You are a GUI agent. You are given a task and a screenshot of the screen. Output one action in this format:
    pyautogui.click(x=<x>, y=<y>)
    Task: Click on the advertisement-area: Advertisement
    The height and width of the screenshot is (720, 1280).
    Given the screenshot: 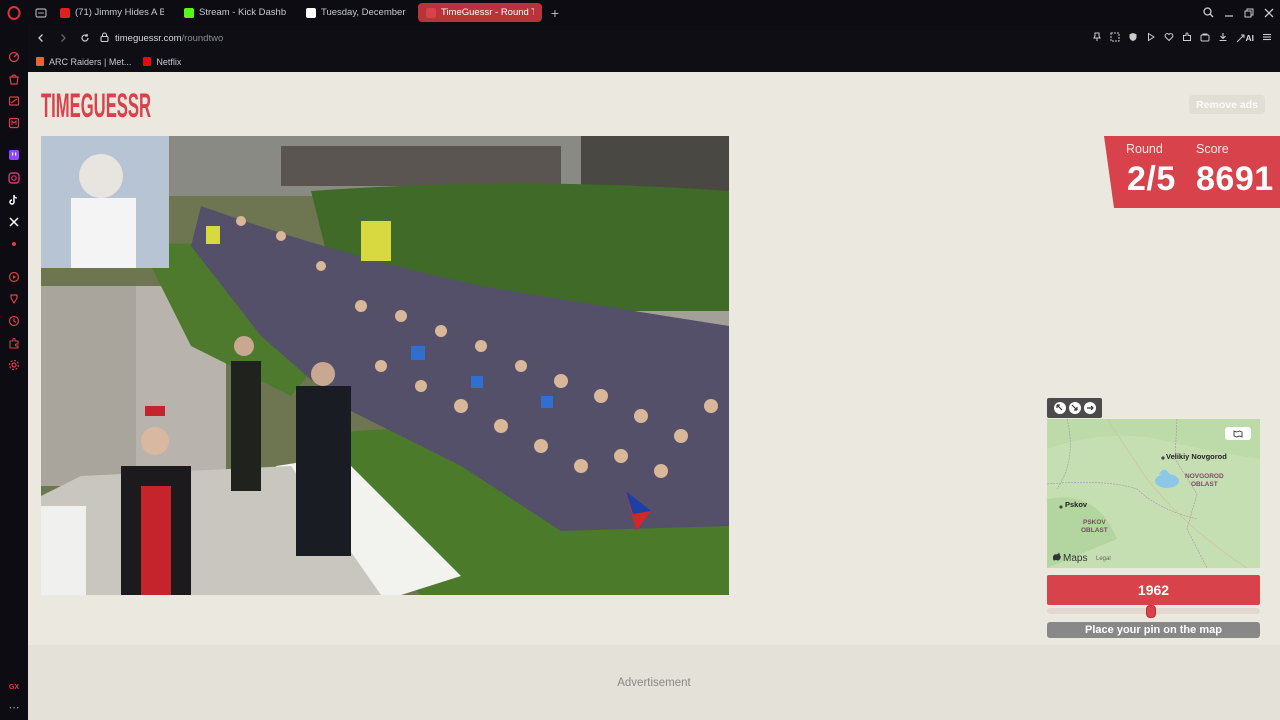 What is the action you would take?
    pyautogui.click(x=654, y=682)
    